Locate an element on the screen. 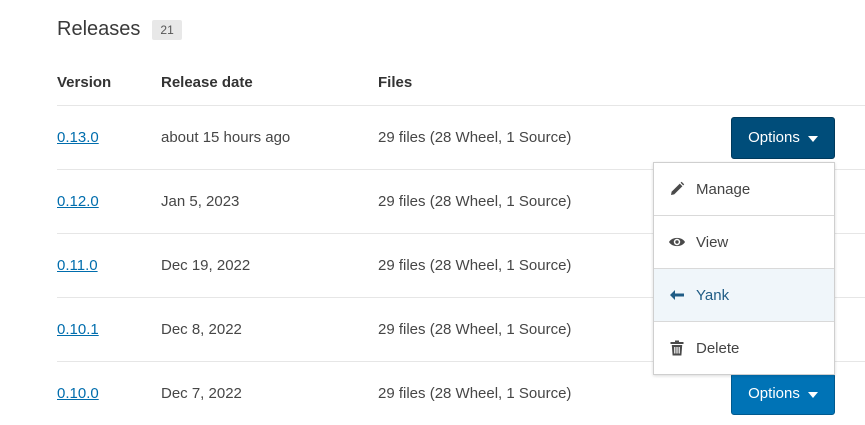 This screenshot has width=865, height=425. version-link: 0.11.0 is located at coordinates (77, 265).